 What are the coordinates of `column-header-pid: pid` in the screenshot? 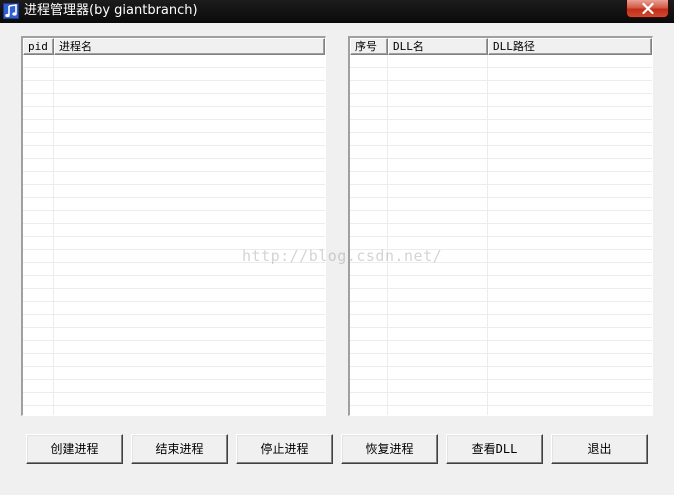 It's located at (38, 46).